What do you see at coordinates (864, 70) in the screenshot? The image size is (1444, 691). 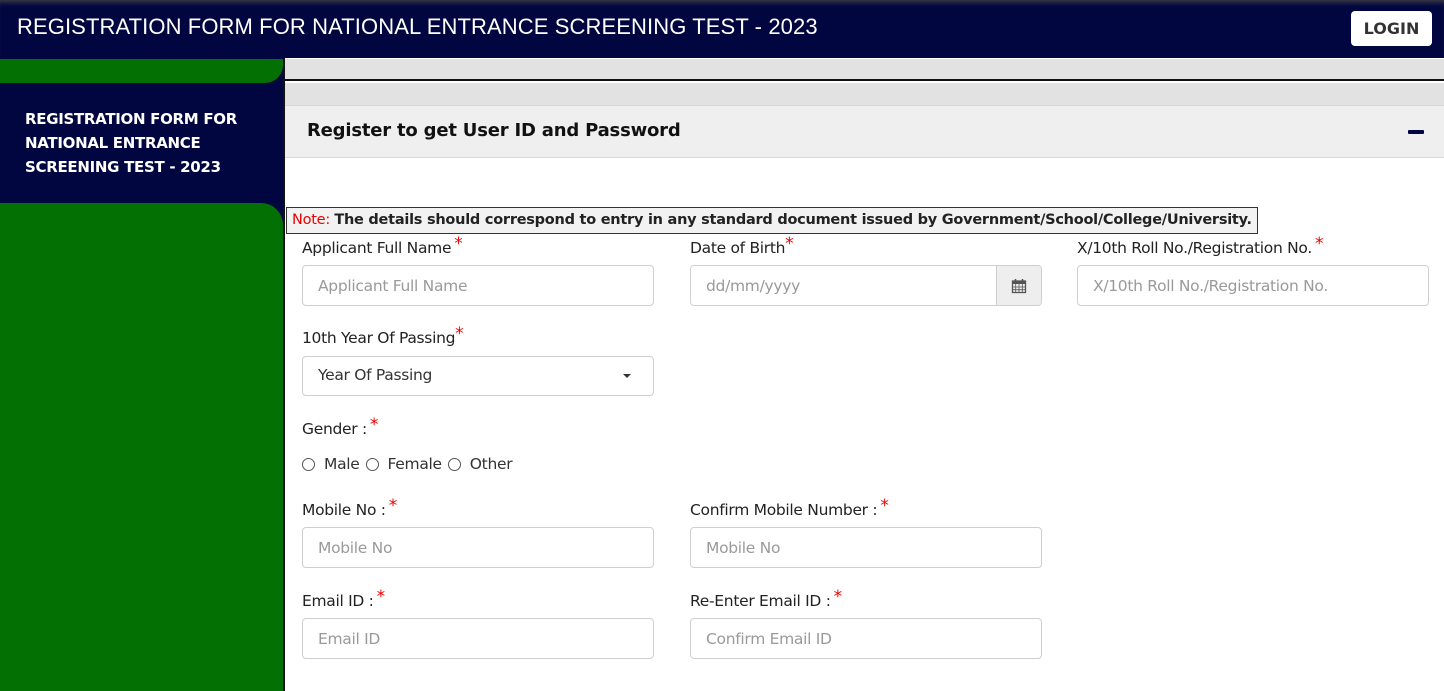 I see `top-strip` at bounding box center [864, 70].